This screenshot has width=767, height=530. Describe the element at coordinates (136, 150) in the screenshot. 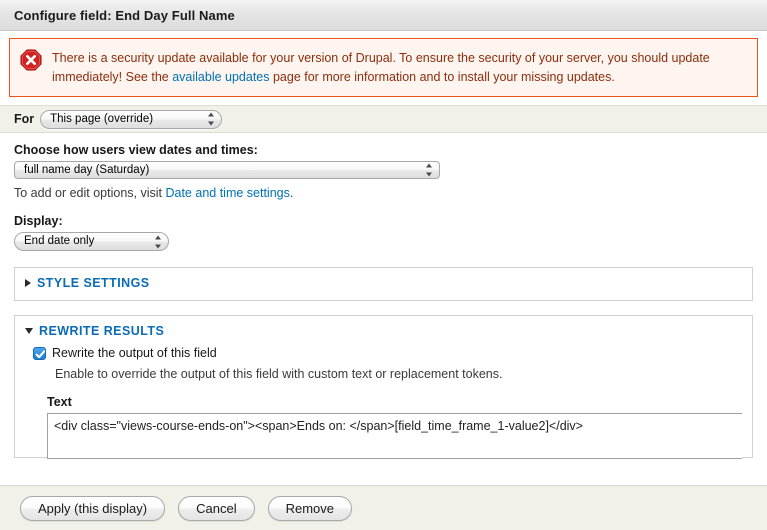

I see `date-format-label: Choose how users view dates and times:` at that location.